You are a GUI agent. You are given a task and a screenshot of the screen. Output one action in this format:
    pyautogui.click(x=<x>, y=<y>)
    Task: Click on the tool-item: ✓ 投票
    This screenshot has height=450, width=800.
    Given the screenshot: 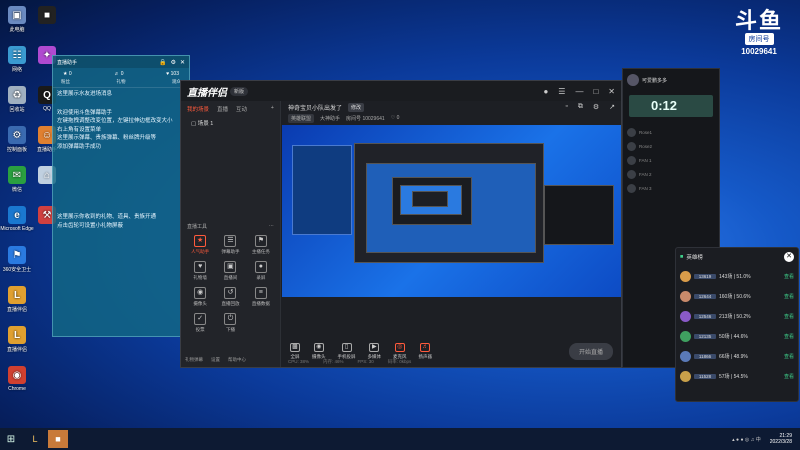 What is the action you would take?
    pyautogui.click(x=200, y=323)
    